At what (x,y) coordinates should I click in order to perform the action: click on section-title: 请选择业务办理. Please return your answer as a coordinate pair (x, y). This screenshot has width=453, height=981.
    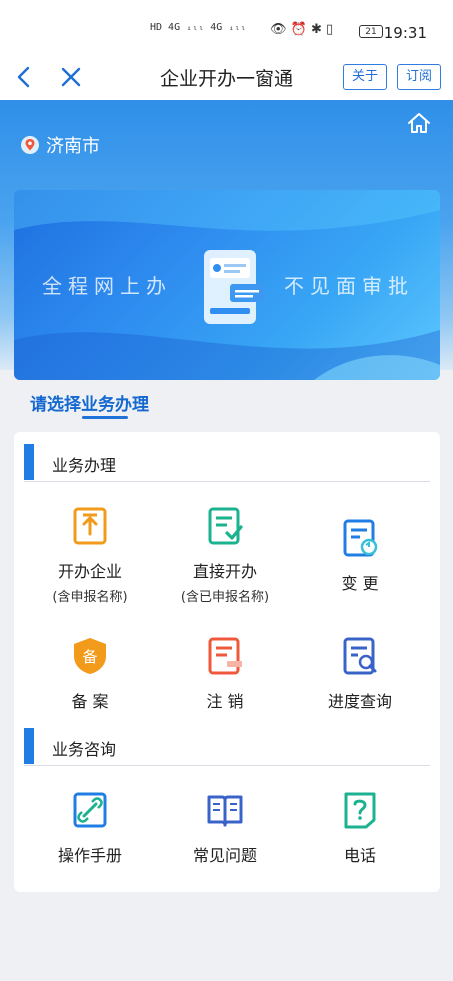
    Looking at the image, I should click on (89, 405).